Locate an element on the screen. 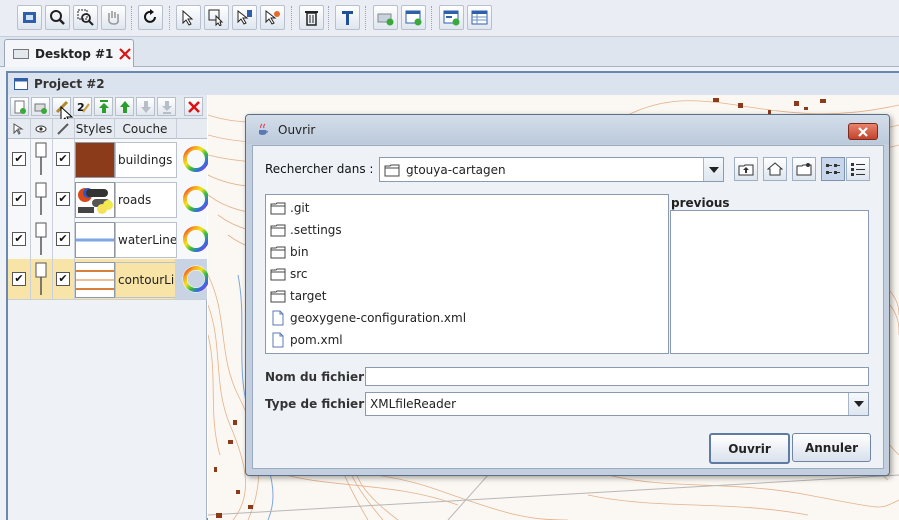 The height and width of the screenshot is (520, 899). filetype-dropdown-button is located at coordinates (858, 404).